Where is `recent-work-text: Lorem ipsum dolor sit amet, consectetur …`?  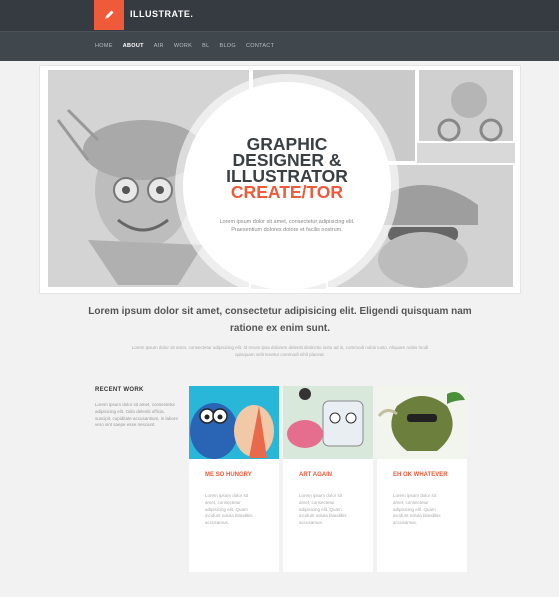
recent-work-text: Lorem ipsum dolor sit amet, consectetur … is located at coordinates (137, 415).